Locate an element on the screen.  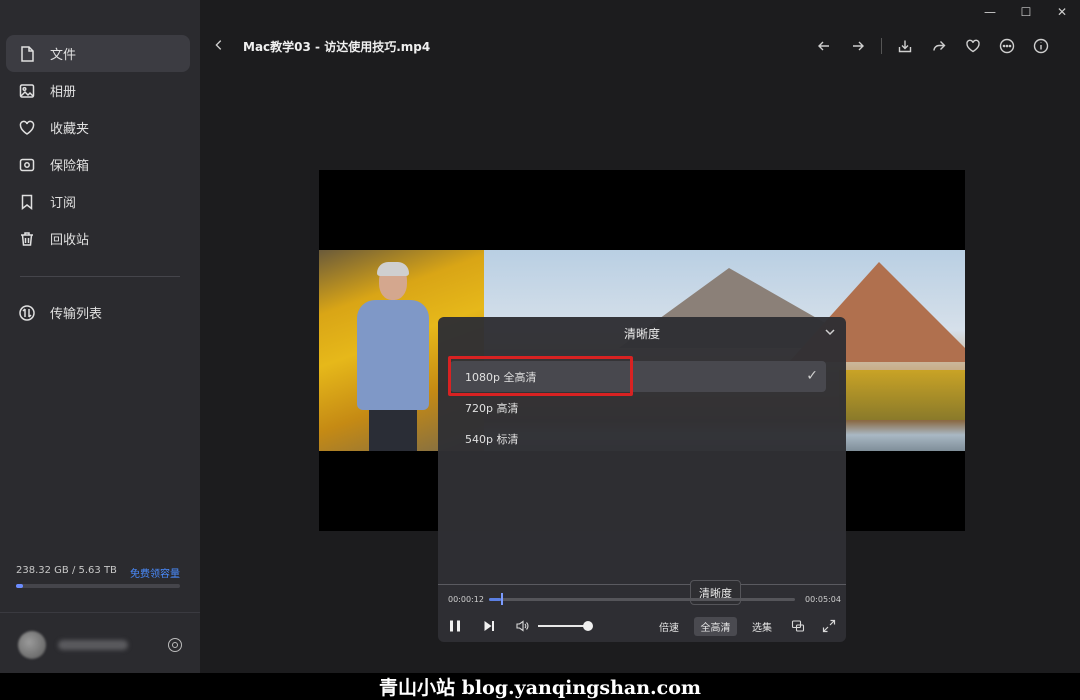
actions-separator is located at coordinates (881, 46).